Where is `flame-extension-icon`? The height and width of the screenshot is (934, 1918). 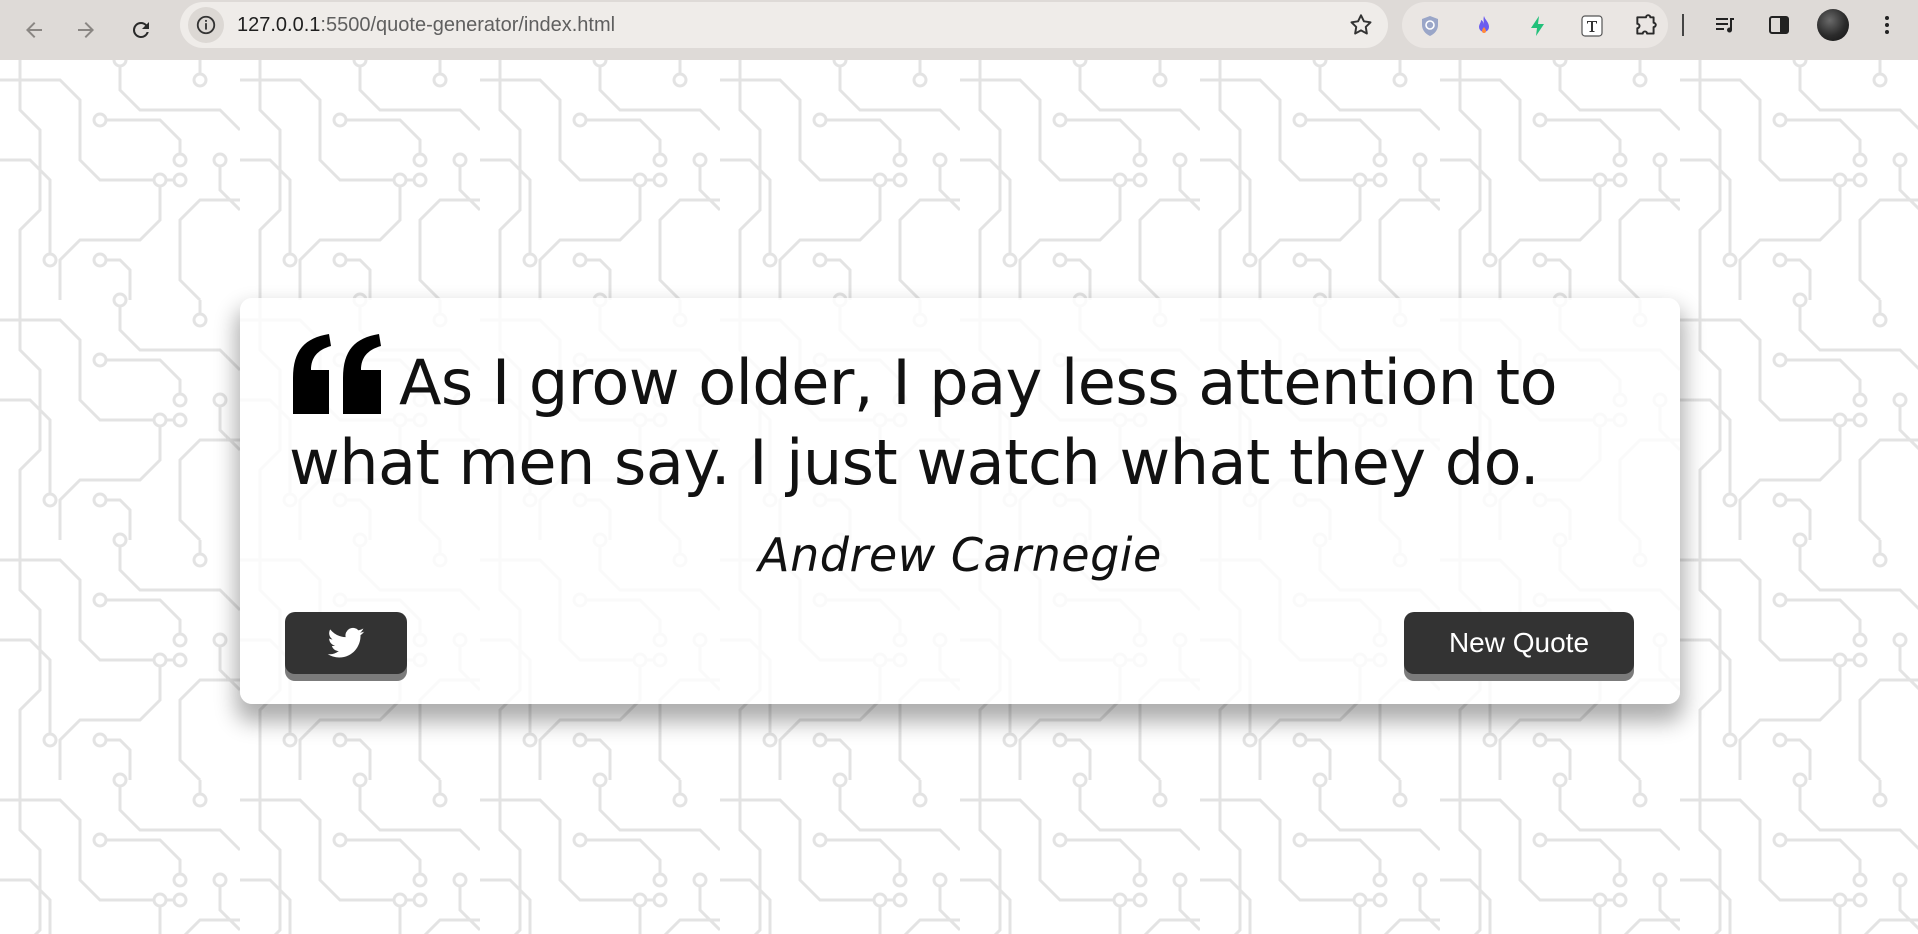
flame-extension-icon is located at coordinates (1484, 24).